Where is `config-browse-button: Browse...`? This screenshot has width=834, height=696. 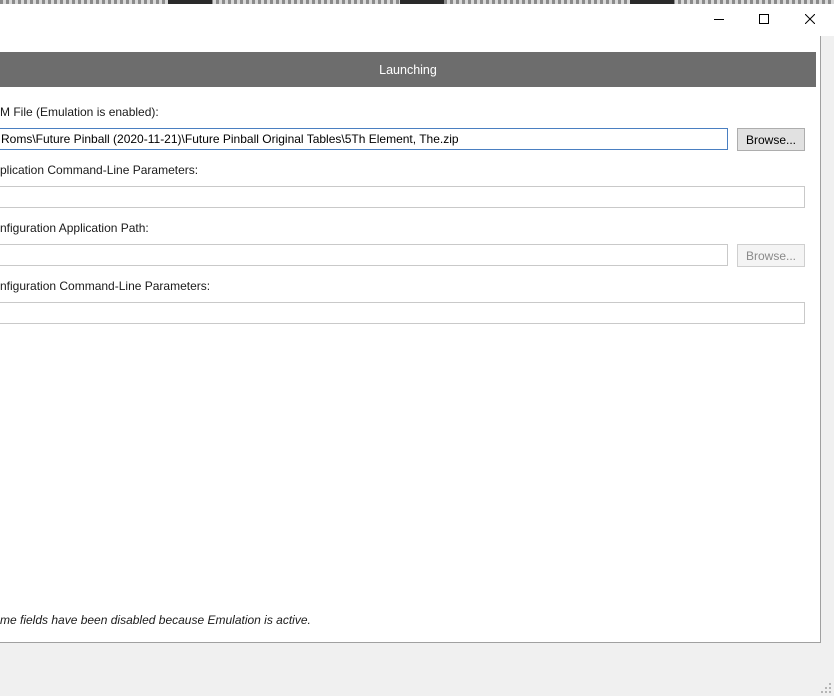 config-browse-button: Browse... is located at coordinates (771, 255).